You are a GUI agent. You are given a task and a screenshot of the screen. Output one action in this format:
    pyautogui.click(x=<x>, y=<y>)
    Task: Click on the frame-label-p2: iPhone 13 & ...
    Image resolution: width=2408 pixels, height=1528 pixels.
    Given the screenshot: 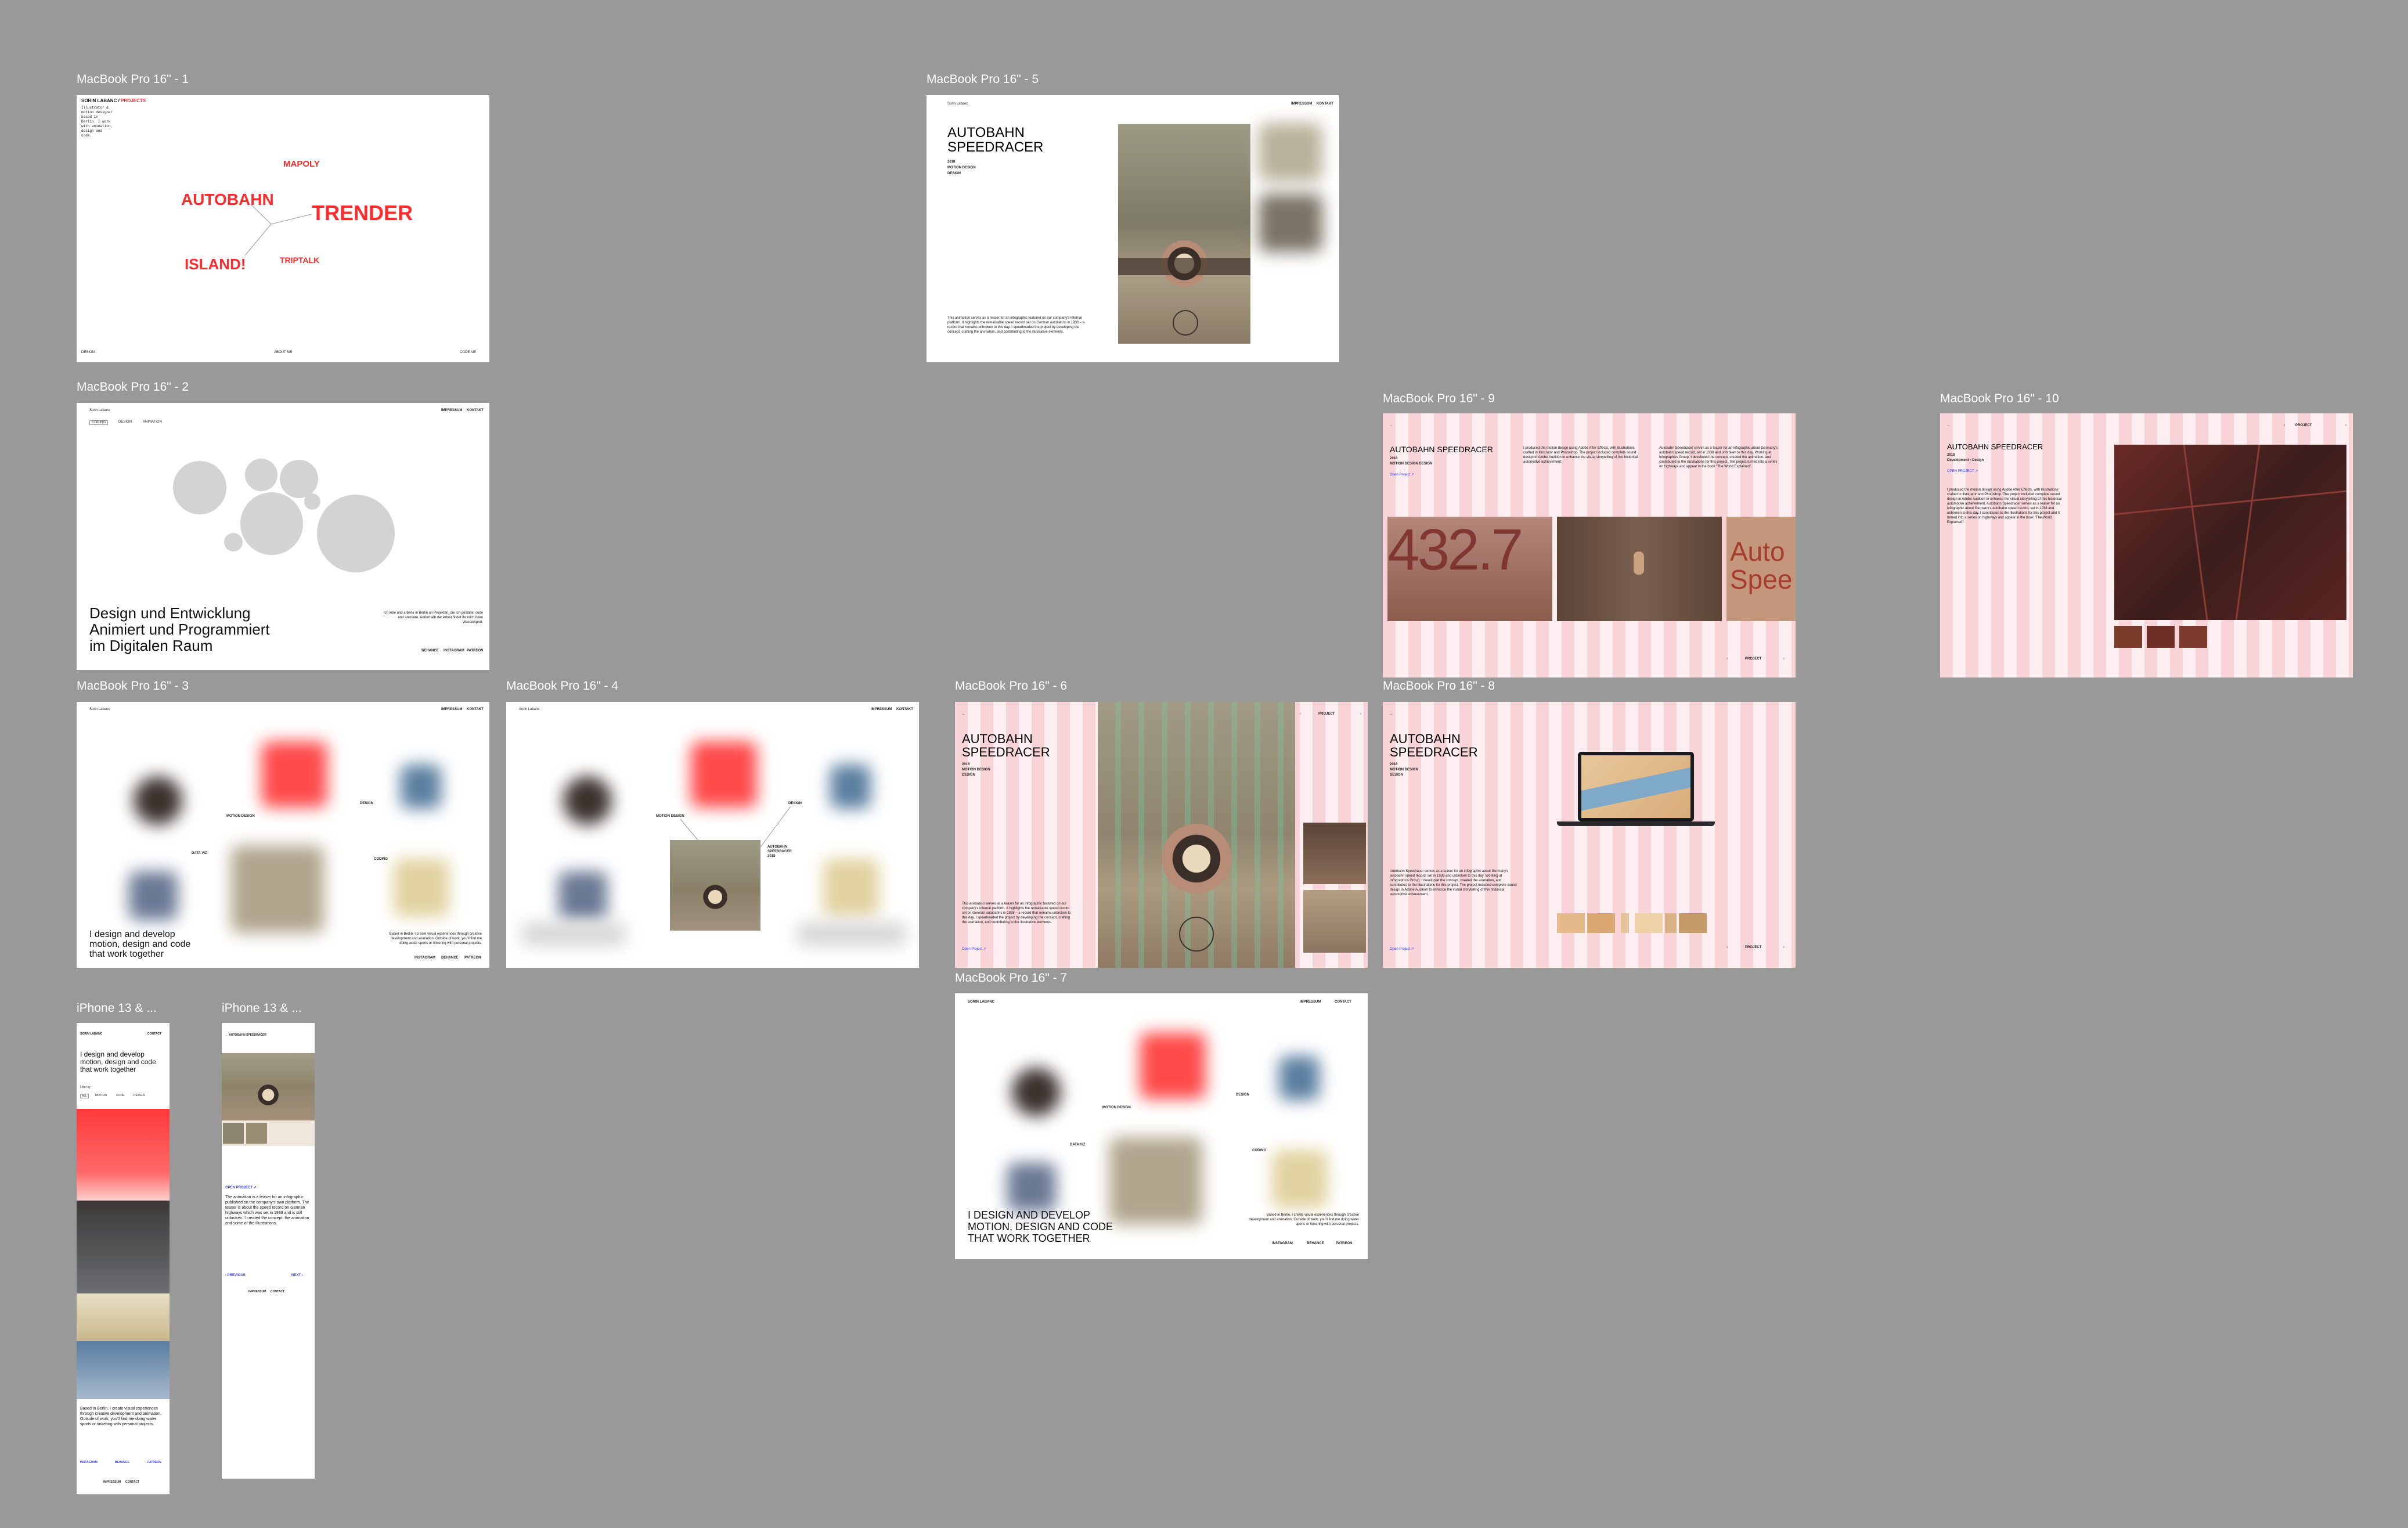 What is the action you would take?
    pyautogui.click(x=262, y=1008)
    